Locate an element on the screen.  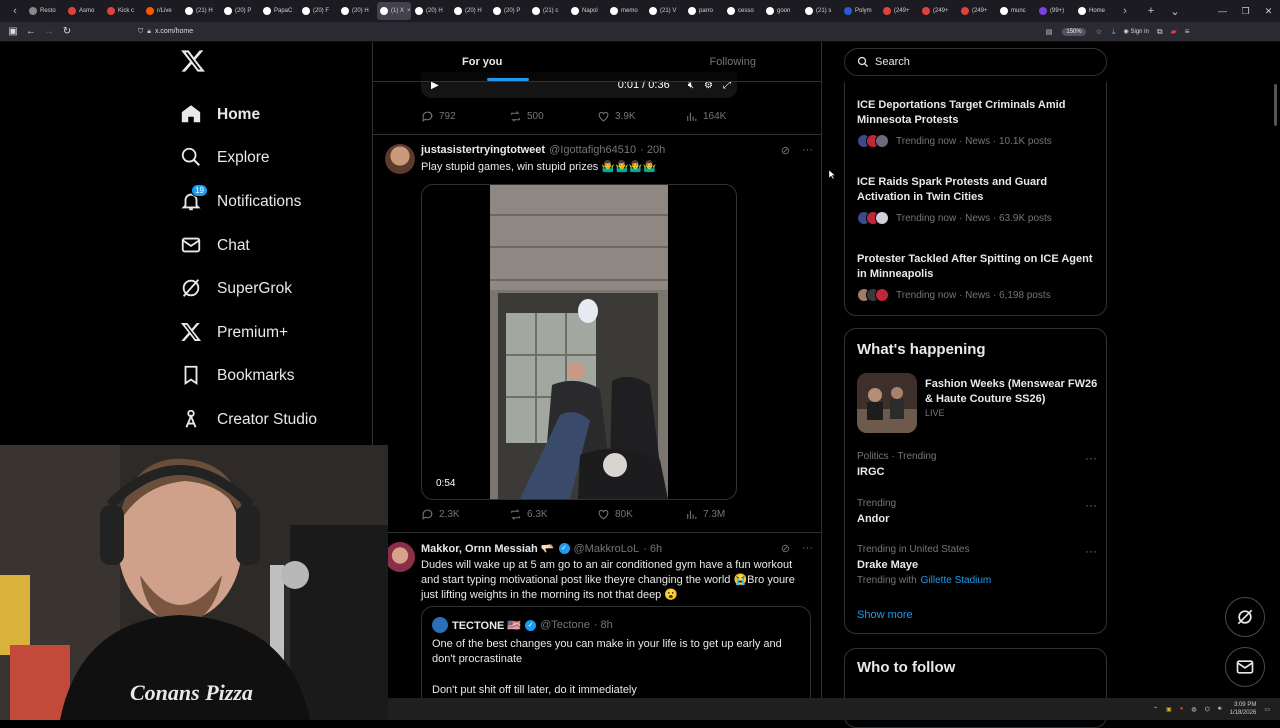
trend-with-link: Gillette Stadium is located at coordinates (956, 580).